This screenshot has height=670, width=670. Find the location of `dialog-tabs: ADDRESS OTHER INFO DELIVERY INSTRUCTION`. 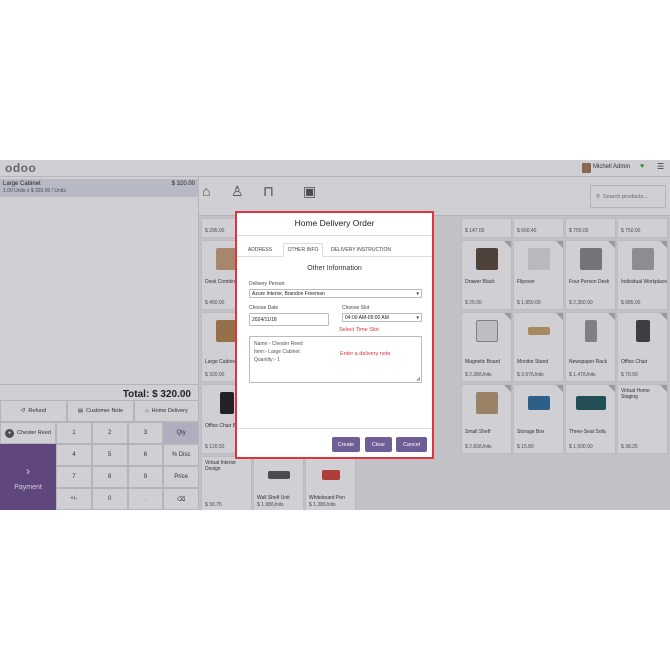

dialog-tabs: ADDRESS OTHER INFO DELIVERY INSTRUCTION is located at coordinates (334, 250).